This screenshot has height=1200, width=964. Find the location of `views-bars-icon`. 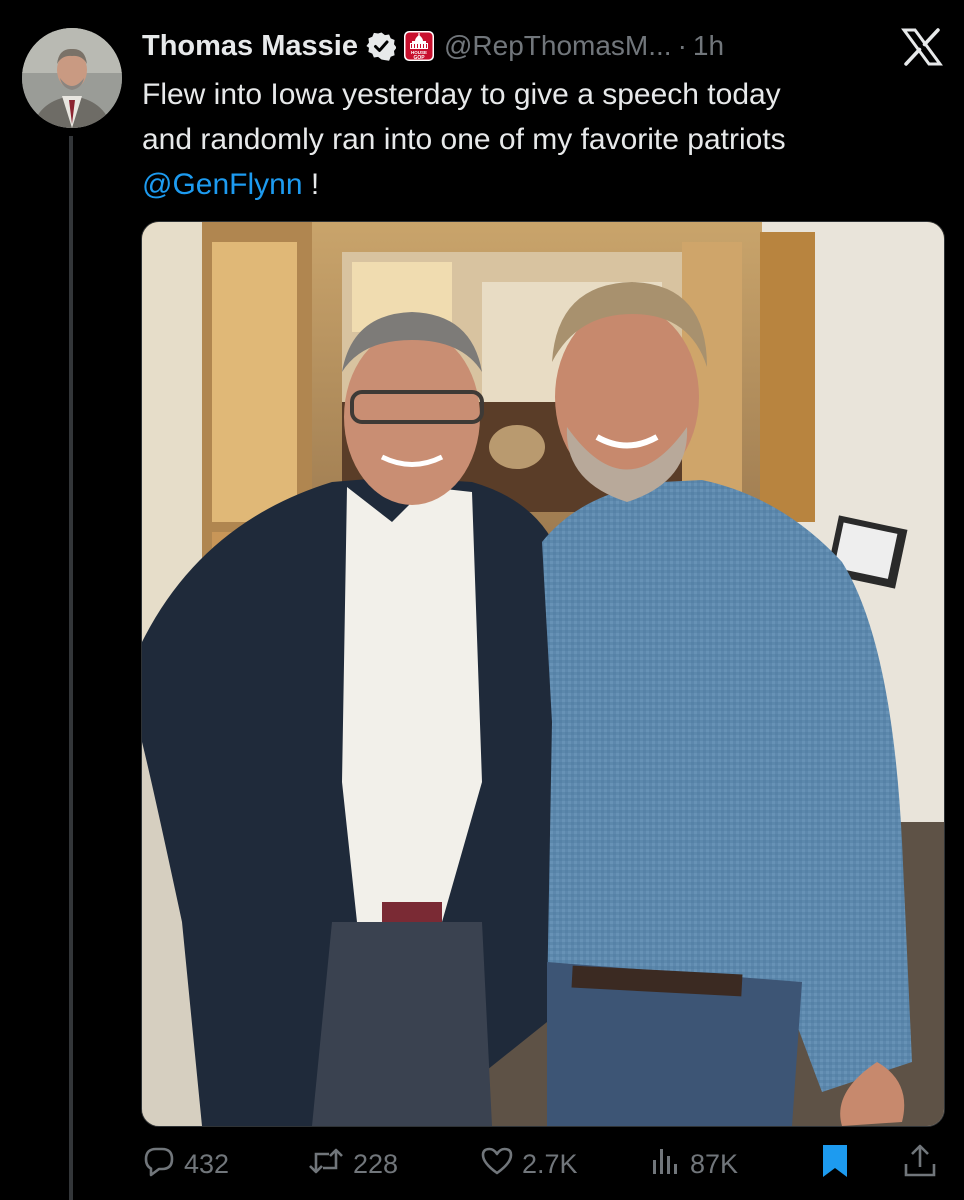

views-bars-icon is located at coordinates (669, 1164).